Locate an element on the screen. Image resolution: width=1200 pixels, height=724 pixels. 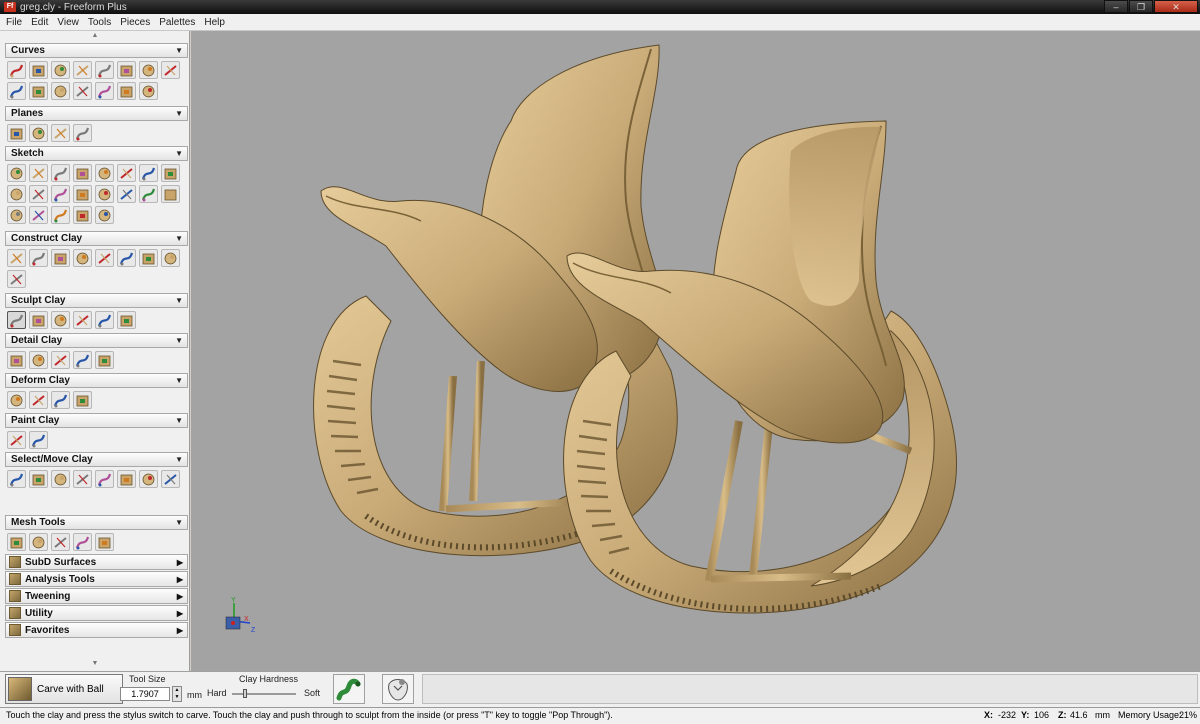
menu-pieces: Pieces is located at coordinates (135, 22).